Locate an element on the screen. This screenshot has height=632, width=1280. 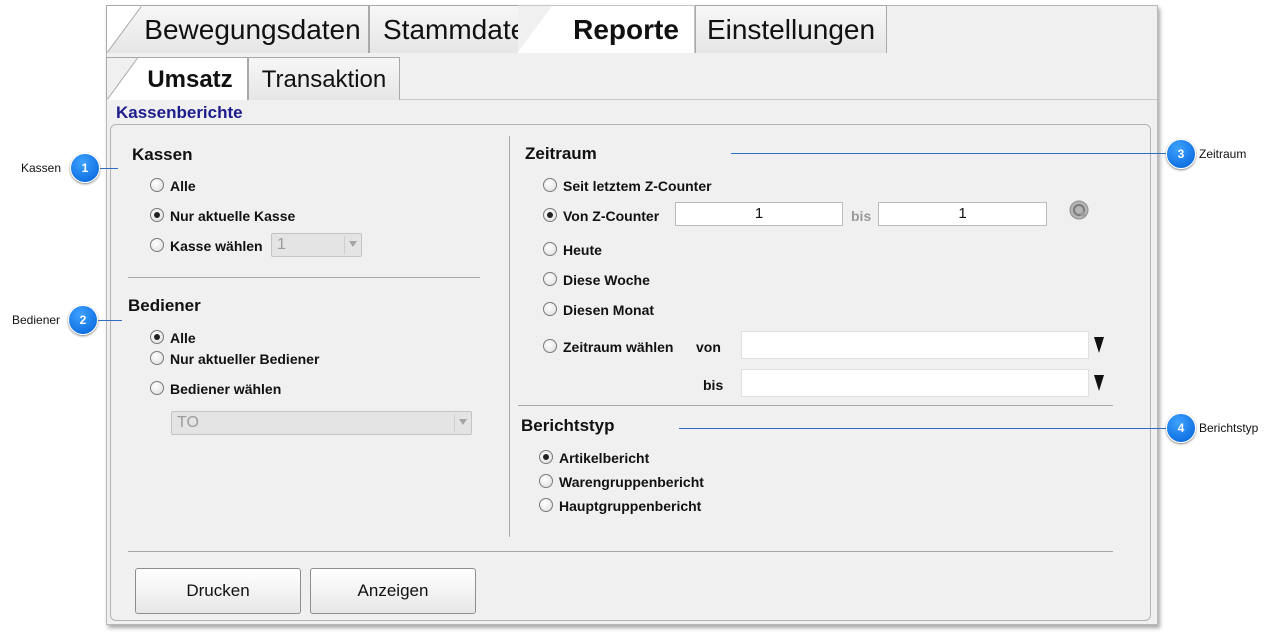
radio-bediener-alle is located at coordinates (157, 337).